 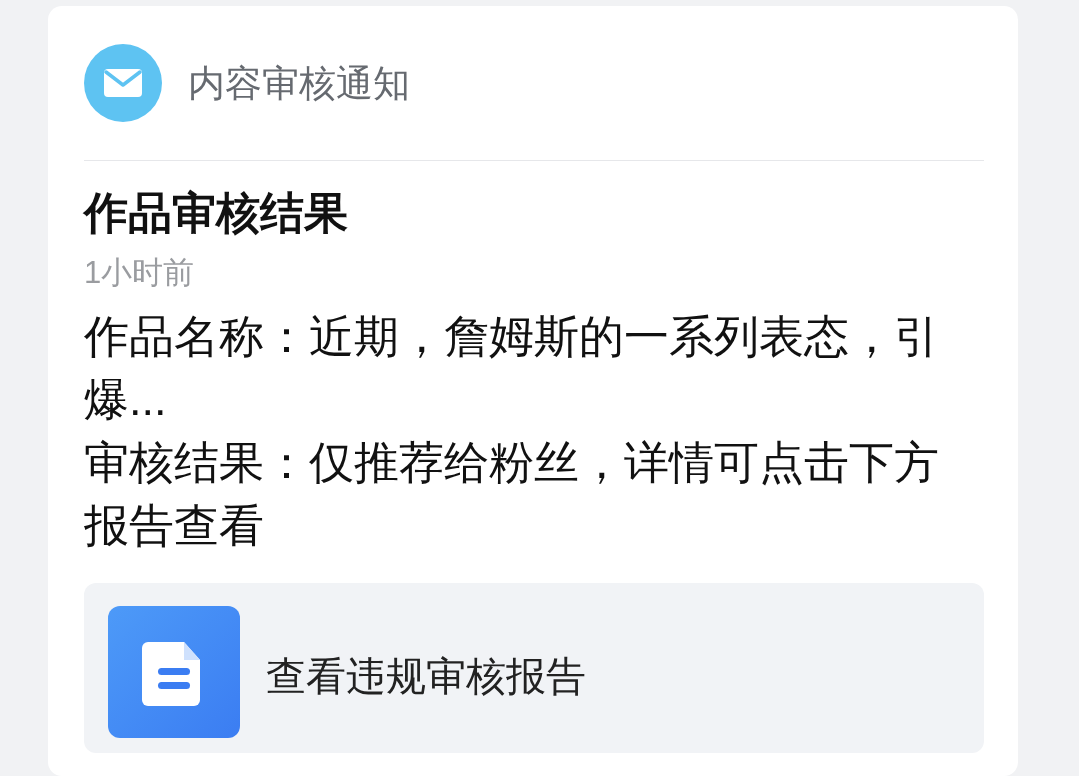 What do you see at coordinates (512, 494) in the screenshot?
I see `message-text: 审核结果：仅推荐给粉丝，详情可点击下方报告查看` at bounding box center [512, 494].